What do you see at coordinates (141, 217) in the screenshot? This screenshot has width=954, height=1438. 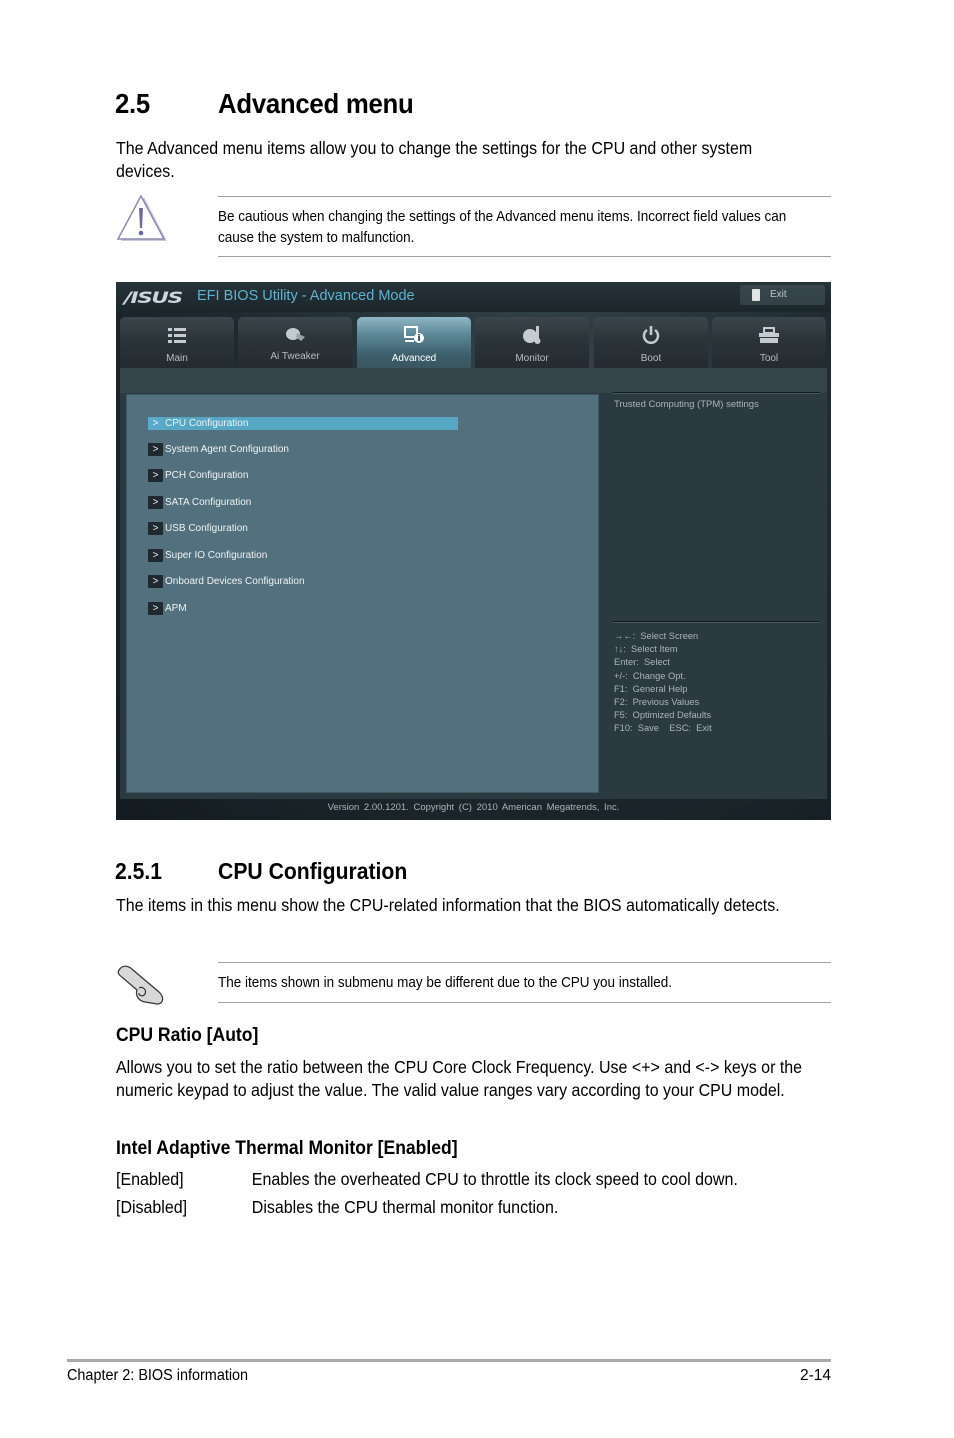 I see `warning-triangle-icon` at bounding box center [141, 217].